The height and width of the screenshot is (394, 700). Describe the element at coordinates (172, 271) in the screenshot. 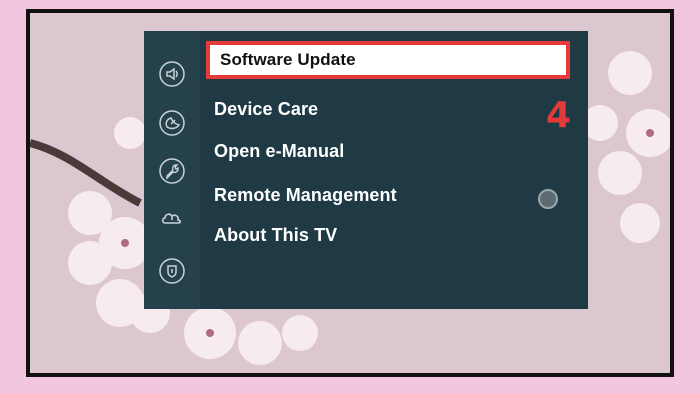

I see `shield-icon` at that location.